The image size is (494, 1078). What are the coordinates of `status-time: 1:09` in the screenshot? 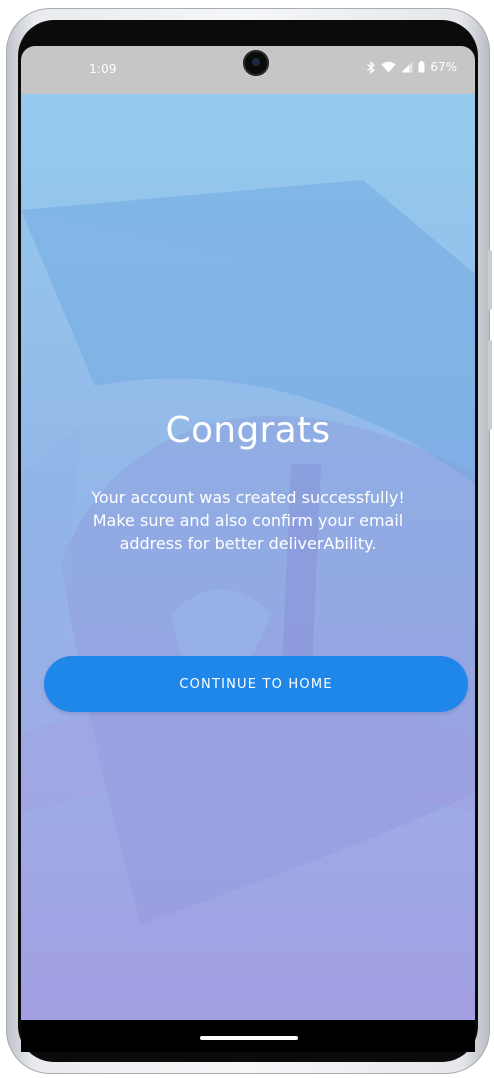 It's located at (103, 69).